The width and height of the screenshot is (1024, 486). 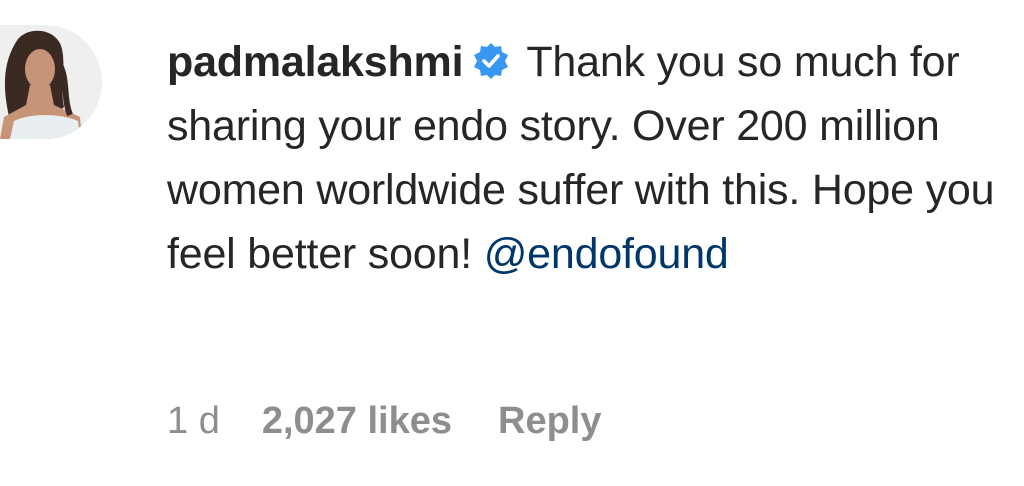 What do you see at coordinates (193, 421) in the screenshot?
I see `timestamp: 1 d` at bounding box center [193, 421].